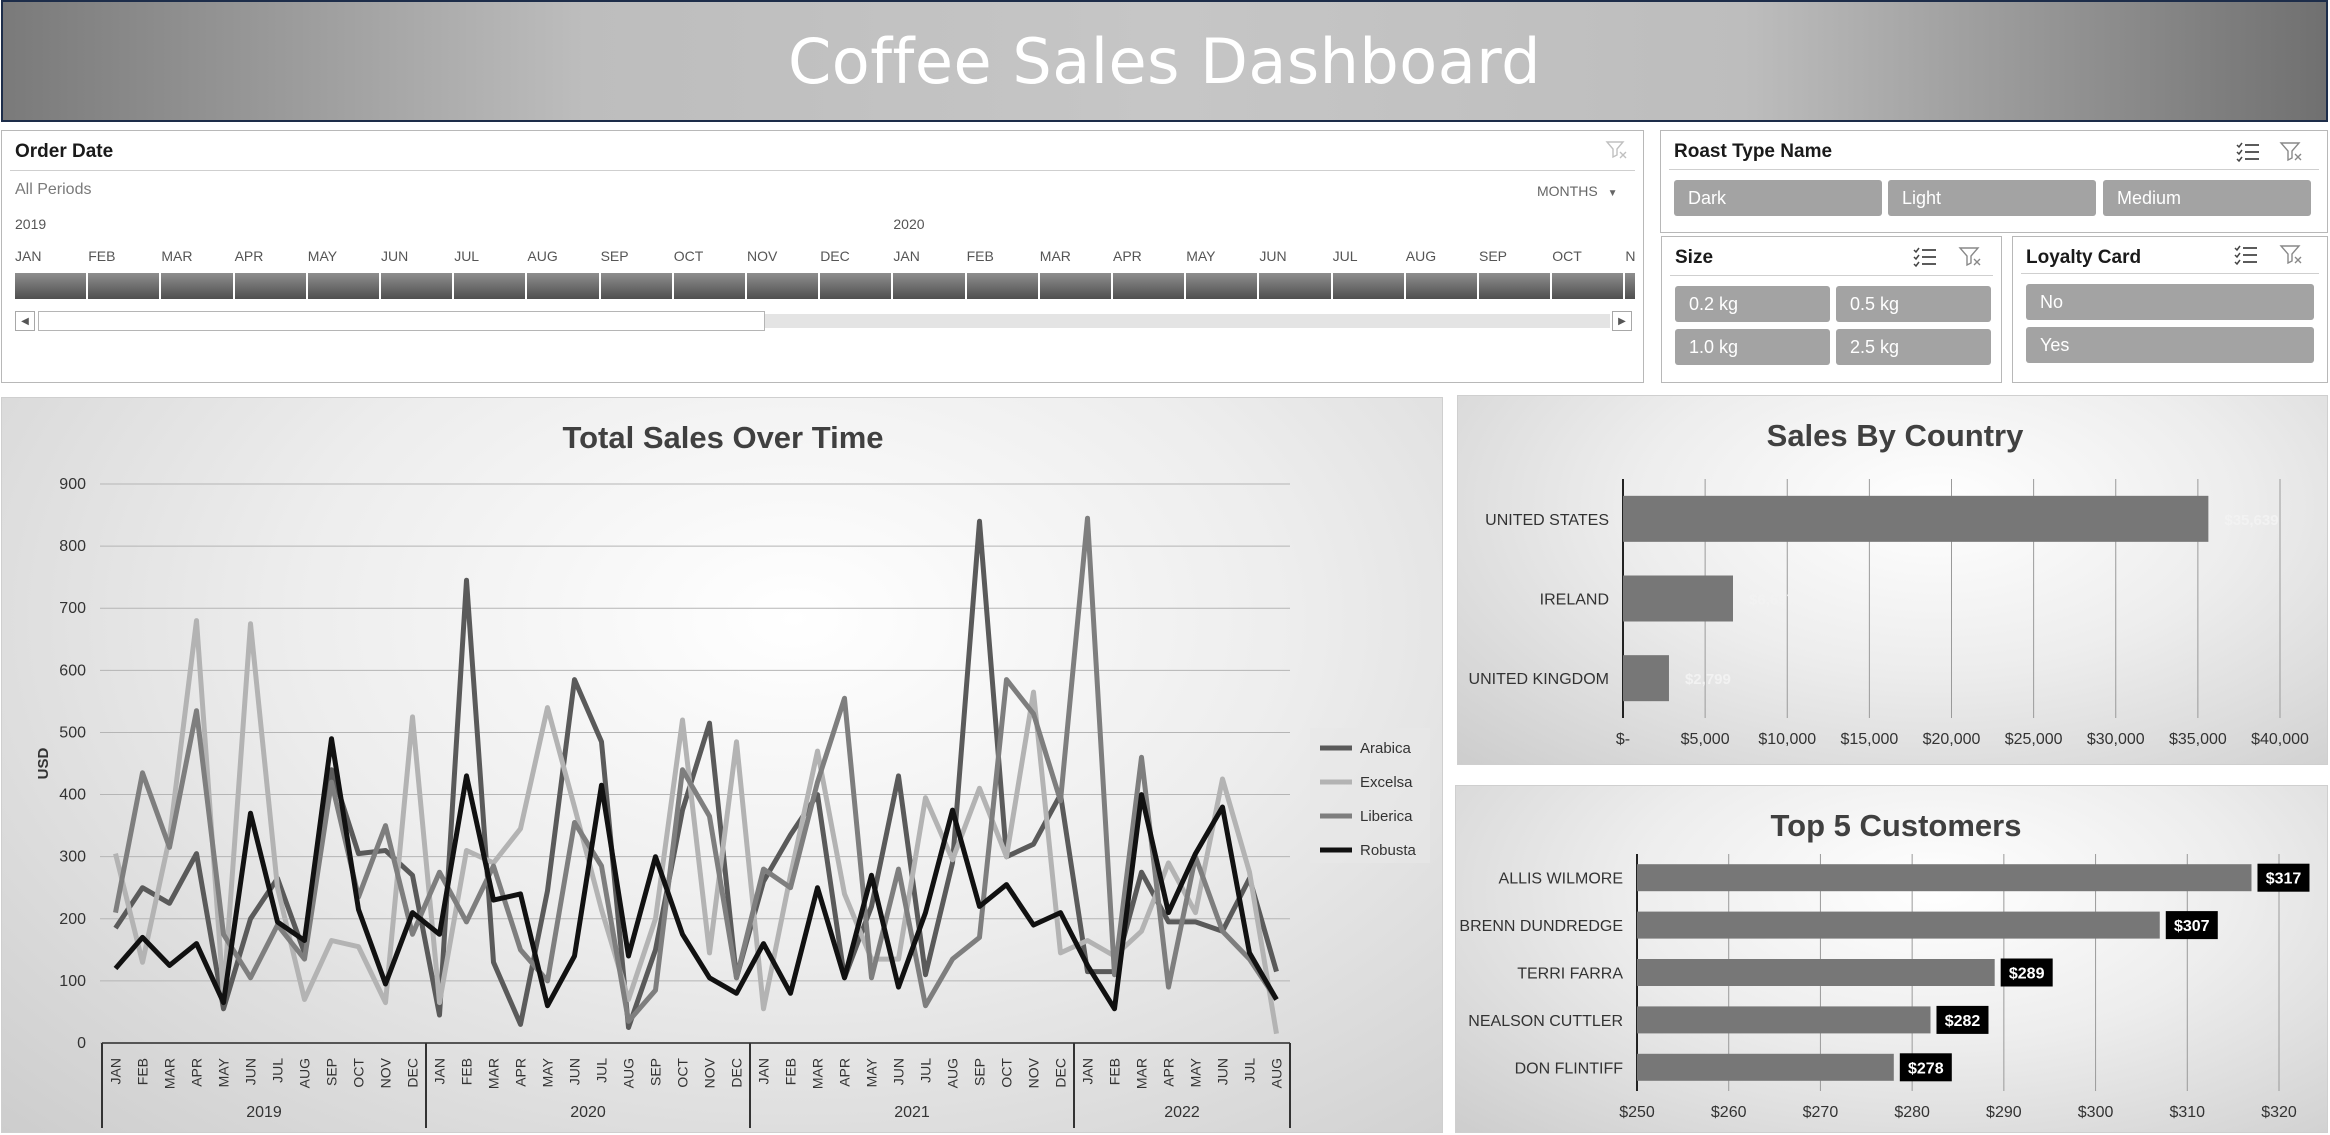  I want to click on x-tick-label: OCT, so click(683, 1073).